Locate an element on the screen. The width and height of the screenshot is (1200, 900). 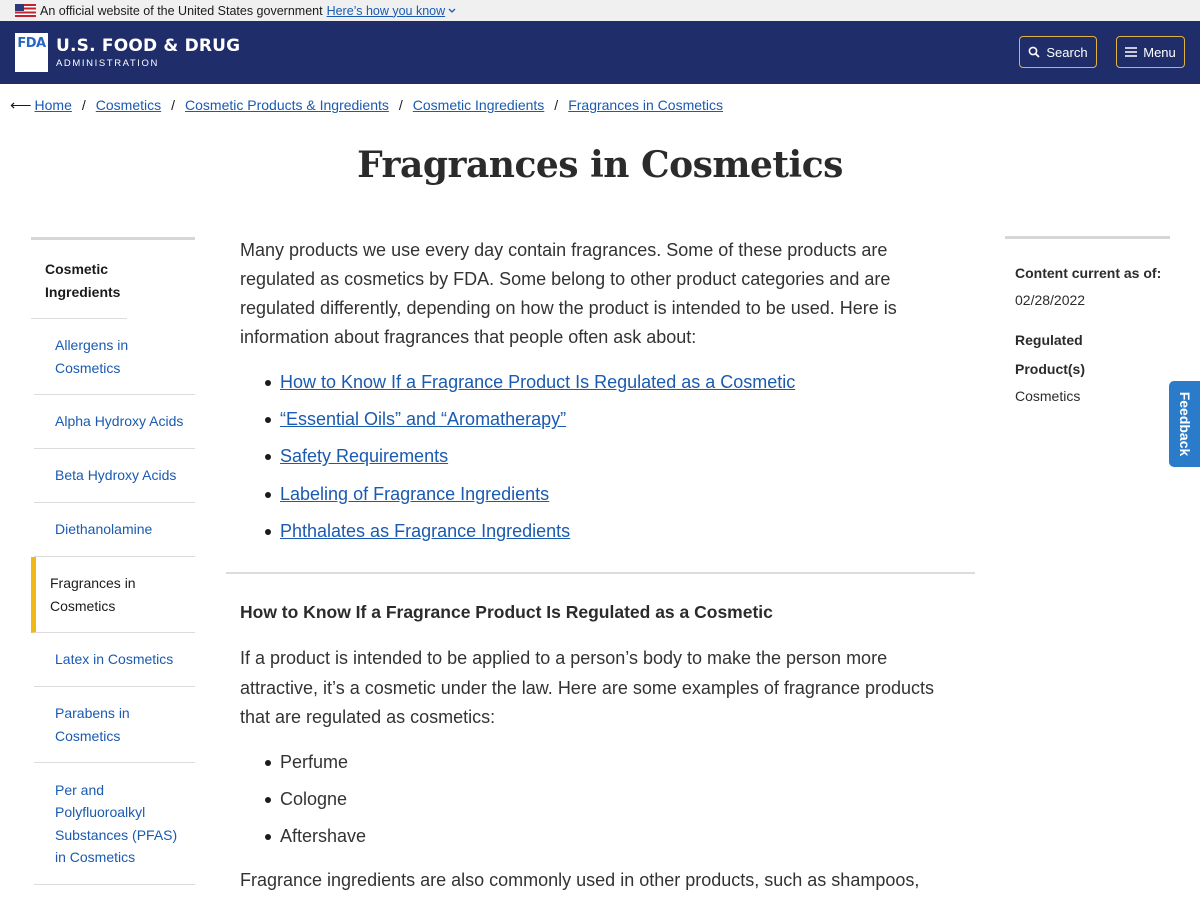
regulated-products-label: Regulated Product(s) is located at coordinates (1050, 354).